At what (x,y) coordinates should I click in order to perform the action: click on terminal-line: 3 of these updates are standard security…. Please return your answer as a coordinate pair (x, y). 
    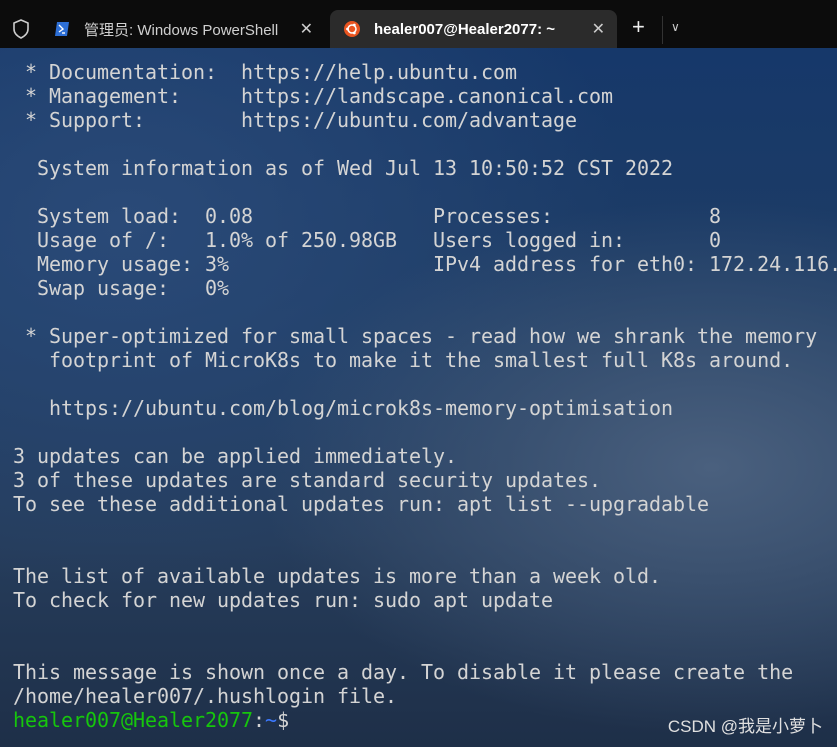
    Looking at the image, I should click on (307, 480).